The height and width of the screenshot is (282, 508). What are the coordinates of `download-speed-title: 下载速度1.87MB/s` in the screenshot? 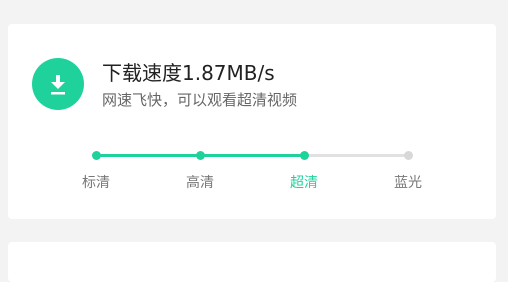 It's located at (188, 73).